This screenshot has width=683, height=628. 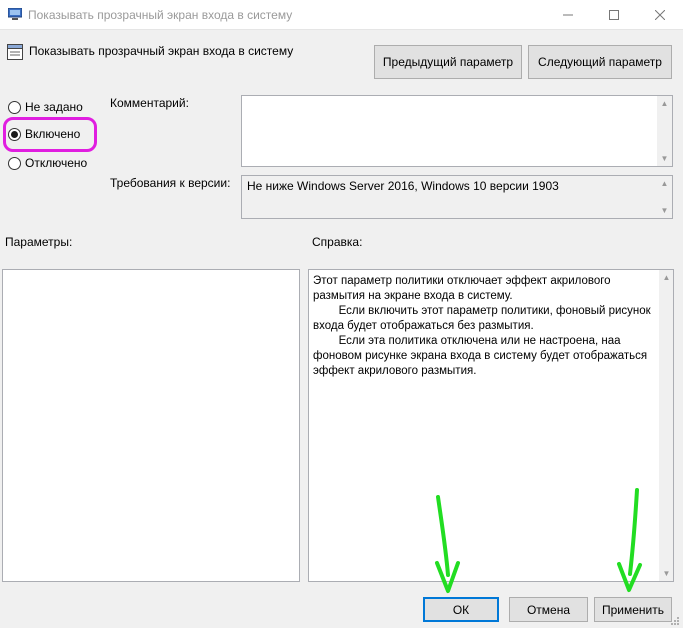 What do you see at coordinates (39, 242) in the screenshot?
I see `params-label: Параметры:` at bounding box center [39, 242].